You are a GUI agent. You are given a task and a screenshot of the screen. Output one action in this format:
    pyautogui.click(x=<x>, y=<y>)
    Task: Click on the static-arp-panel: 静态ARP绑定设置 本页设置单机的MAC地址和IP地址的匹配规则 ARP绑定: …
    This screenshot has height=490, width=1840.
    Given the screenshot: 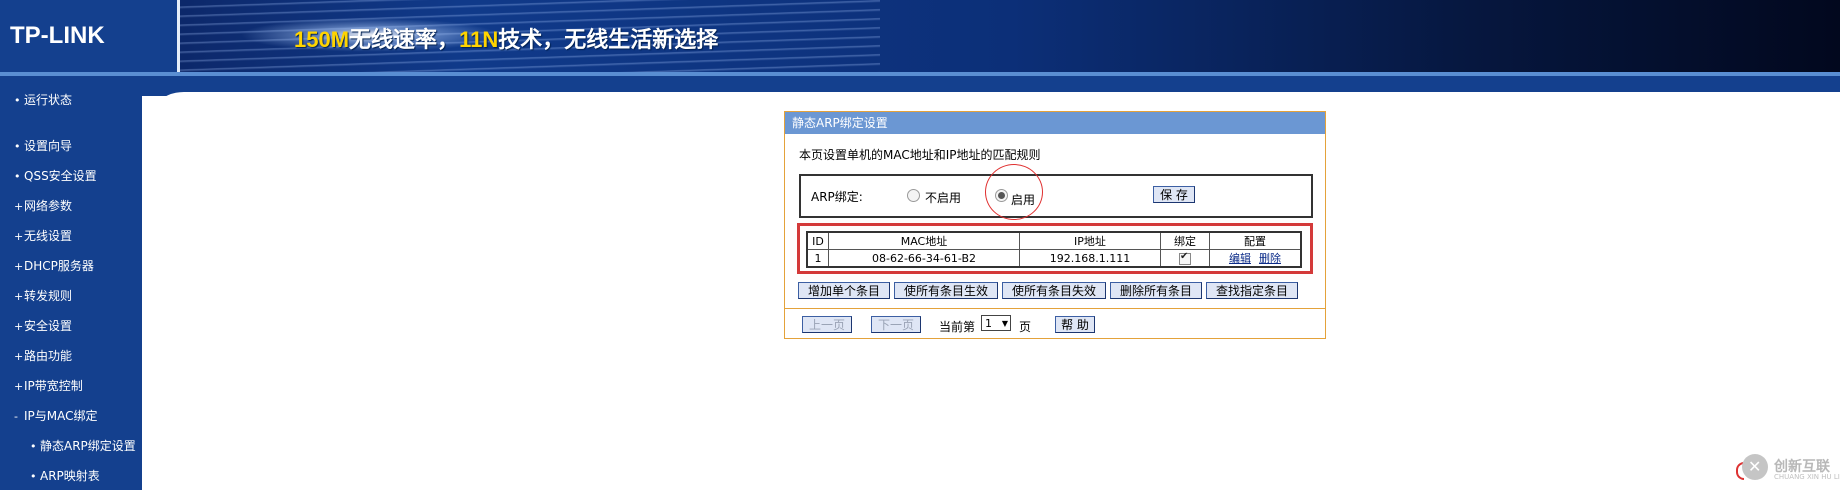 What is the action you would take?
    pyautogui.click(x=1055, y=225)
    